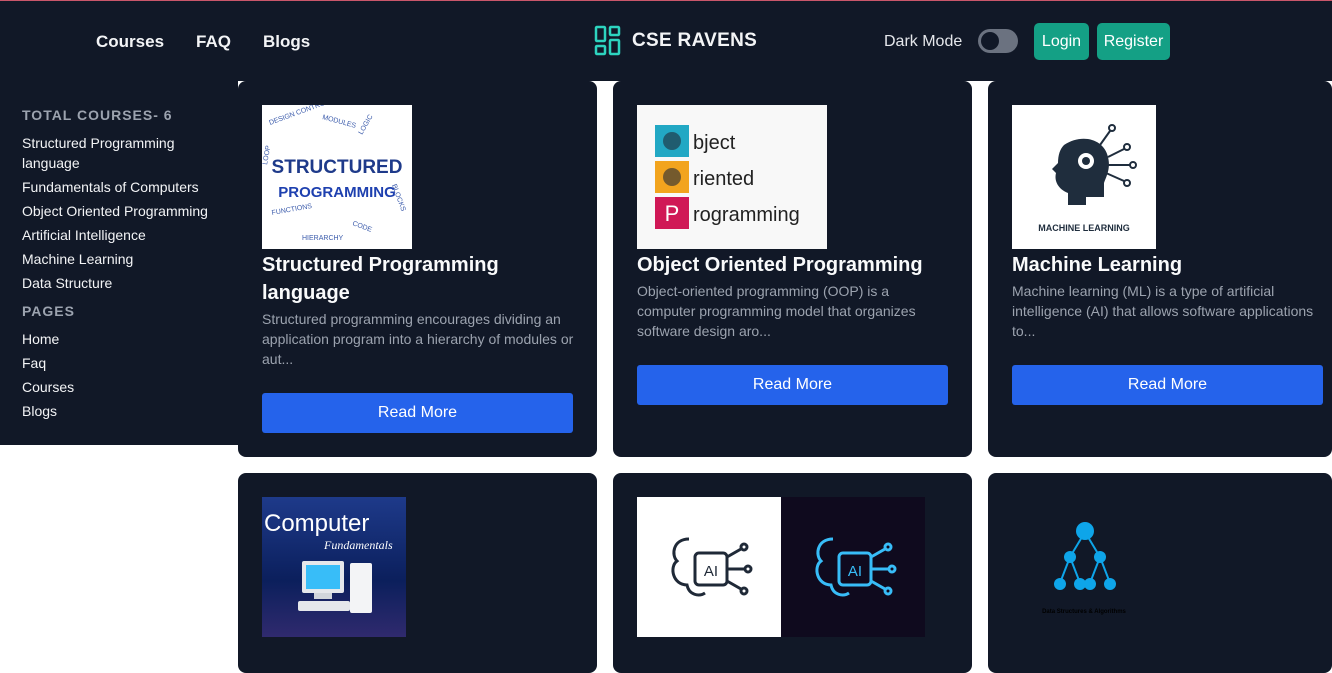 Image resolution: width=1332 pixels, height=673 pixels. I want to click on svg-text: LOGIC, so click(366, 125).